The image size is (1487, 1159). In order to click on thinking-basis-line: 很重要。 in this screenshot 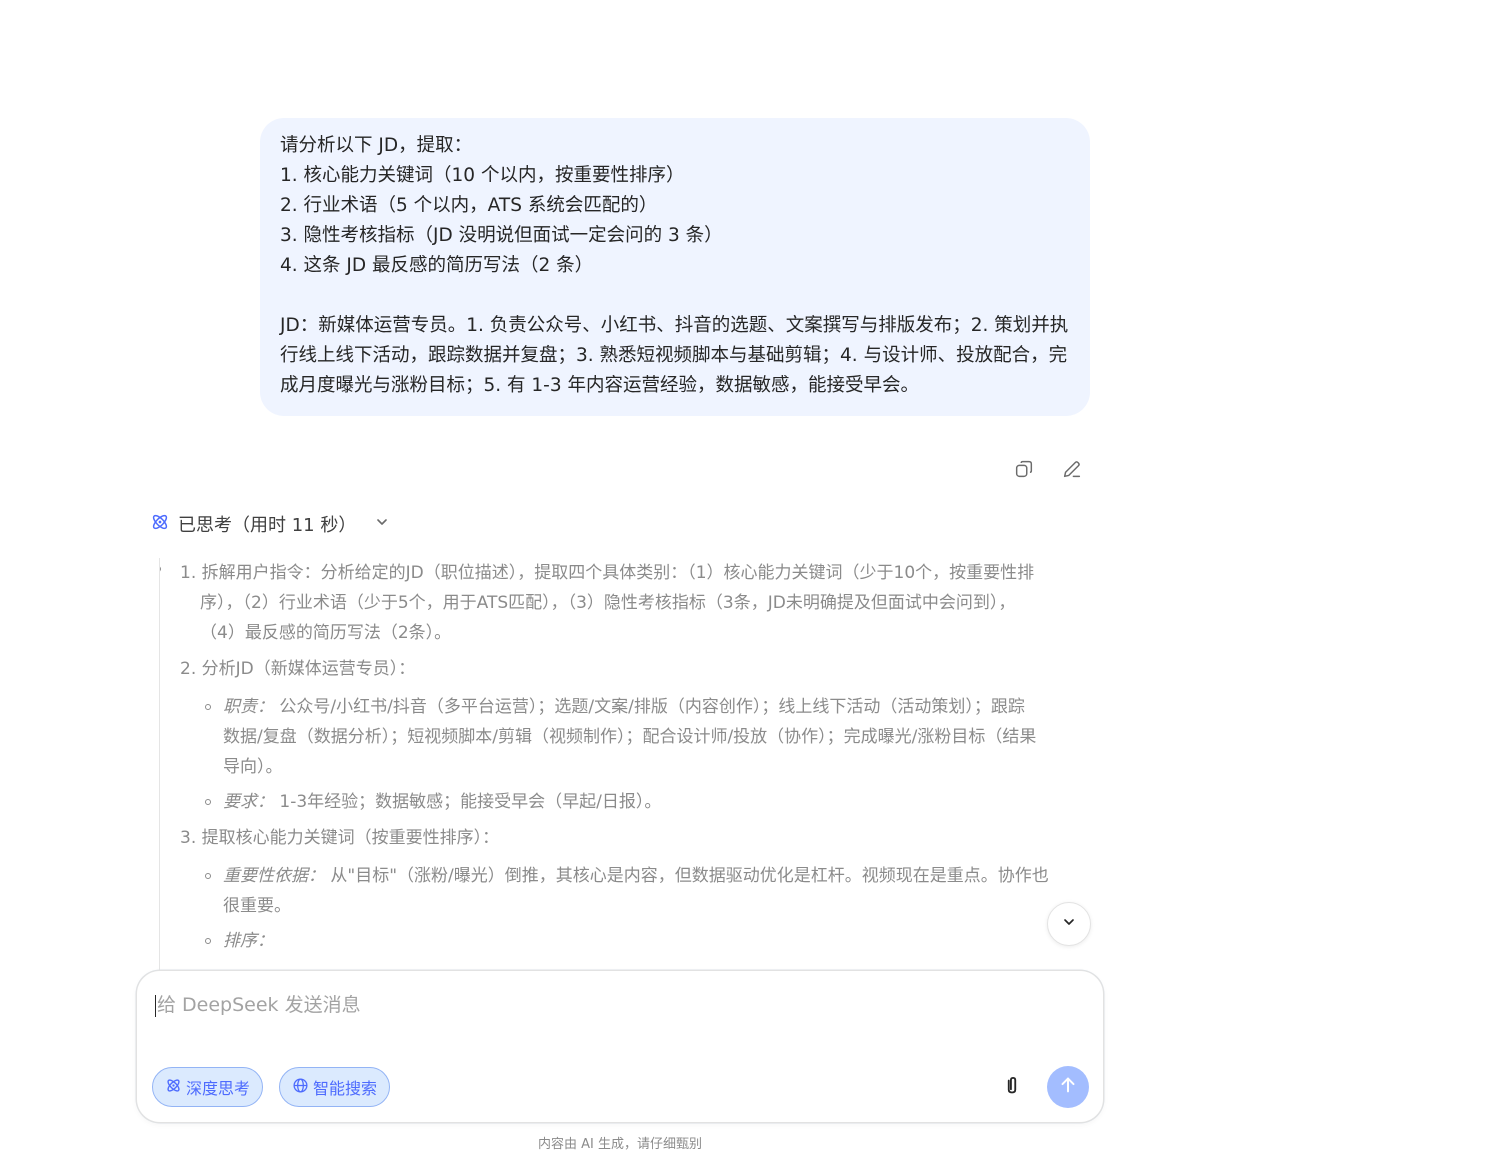, I will do `click(257, 906)`.